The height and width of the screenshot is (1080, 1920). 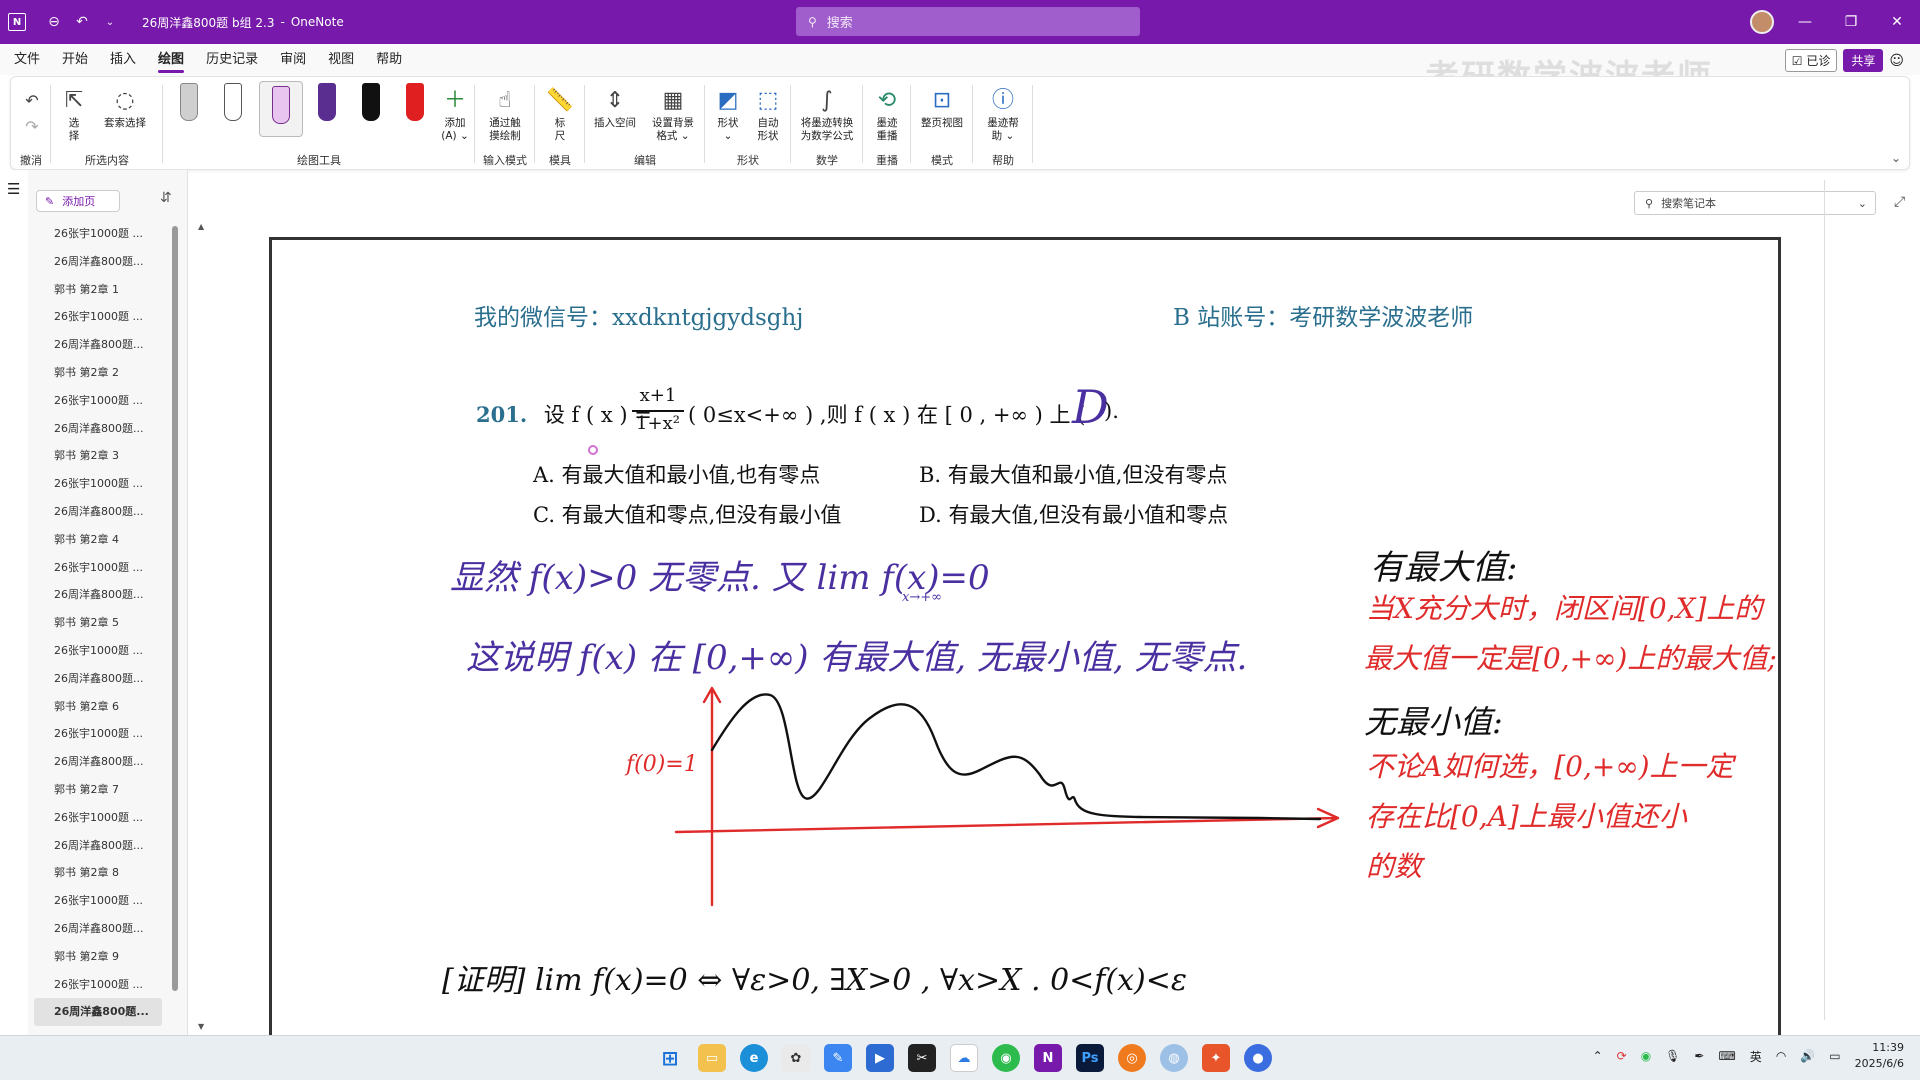 What do you see at coordinates (341, 59) in the screenshot?
I see `menu-view: 视图` at bounding box center [341, 59].